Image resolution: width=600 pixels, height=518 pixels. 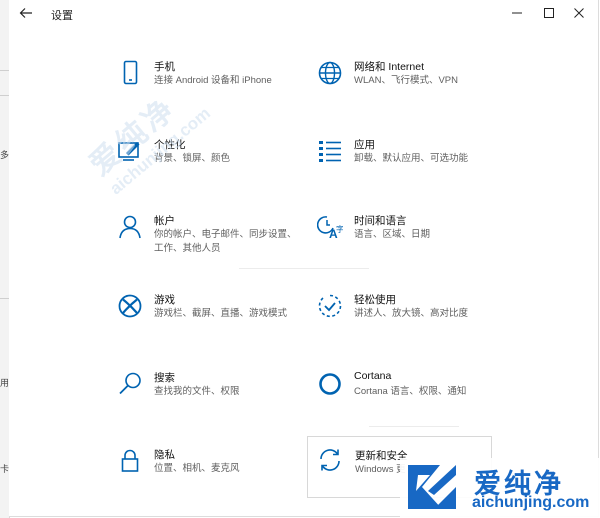 I want to click on background-text: 用, so click(x=5, y=383).